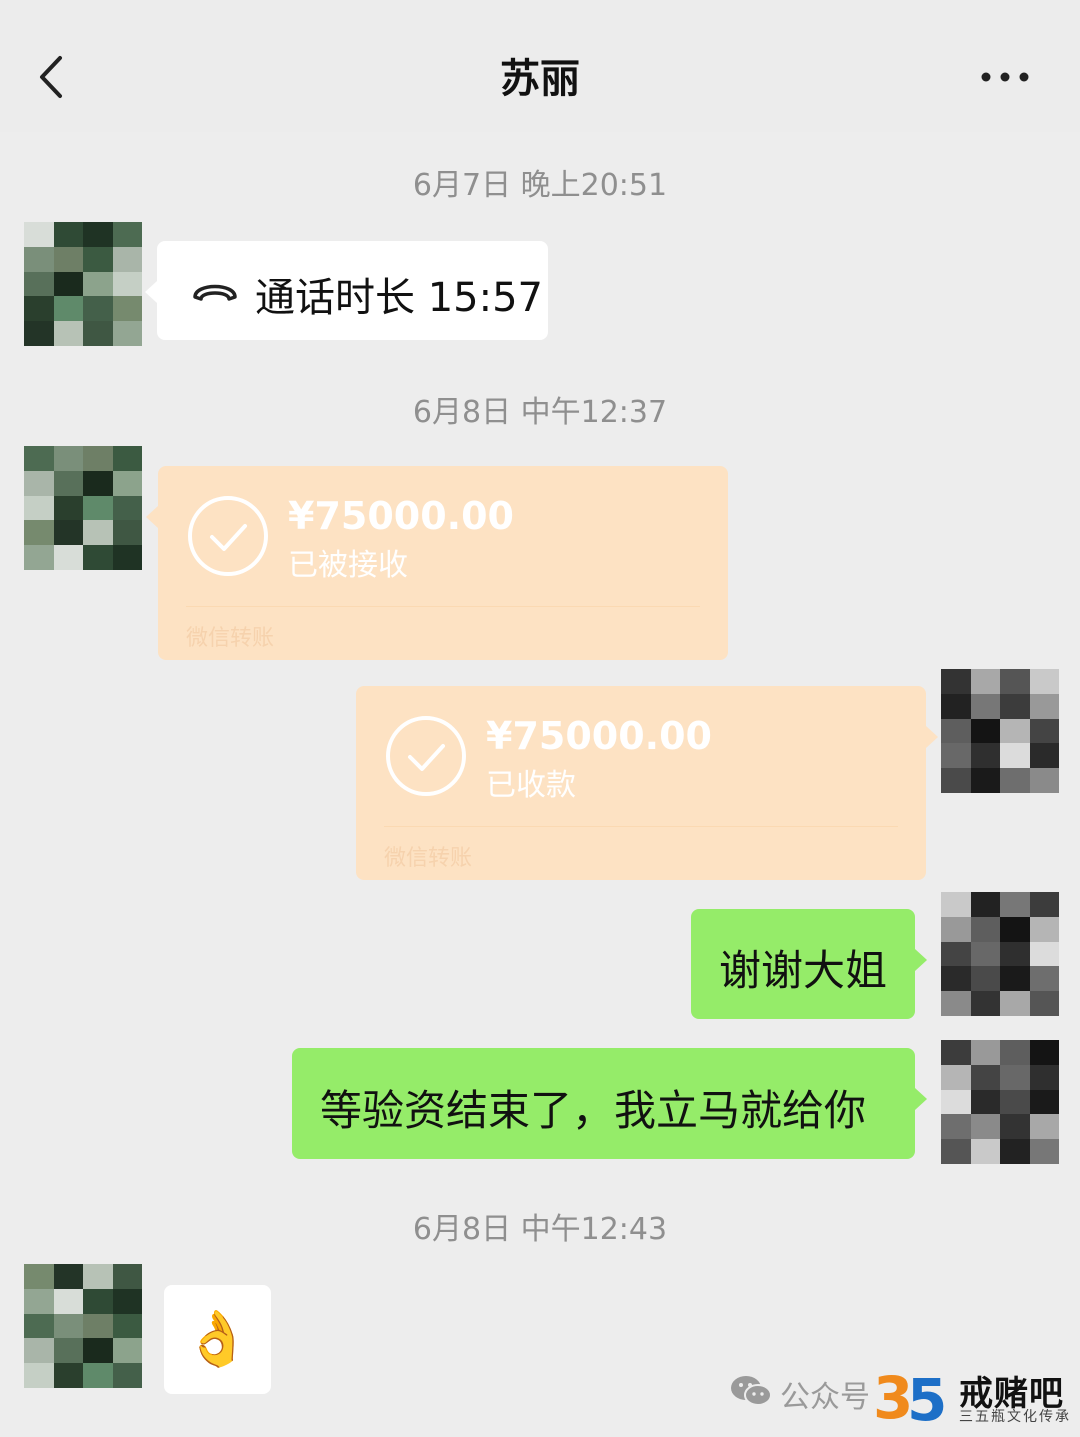 The height and width of the screenshot is (1437, 1080). What do you see at coordinates (540, 412) in the screenshot?
I see `timestamp: 6月8日 中午12:37` at bounding box center [540, 412].